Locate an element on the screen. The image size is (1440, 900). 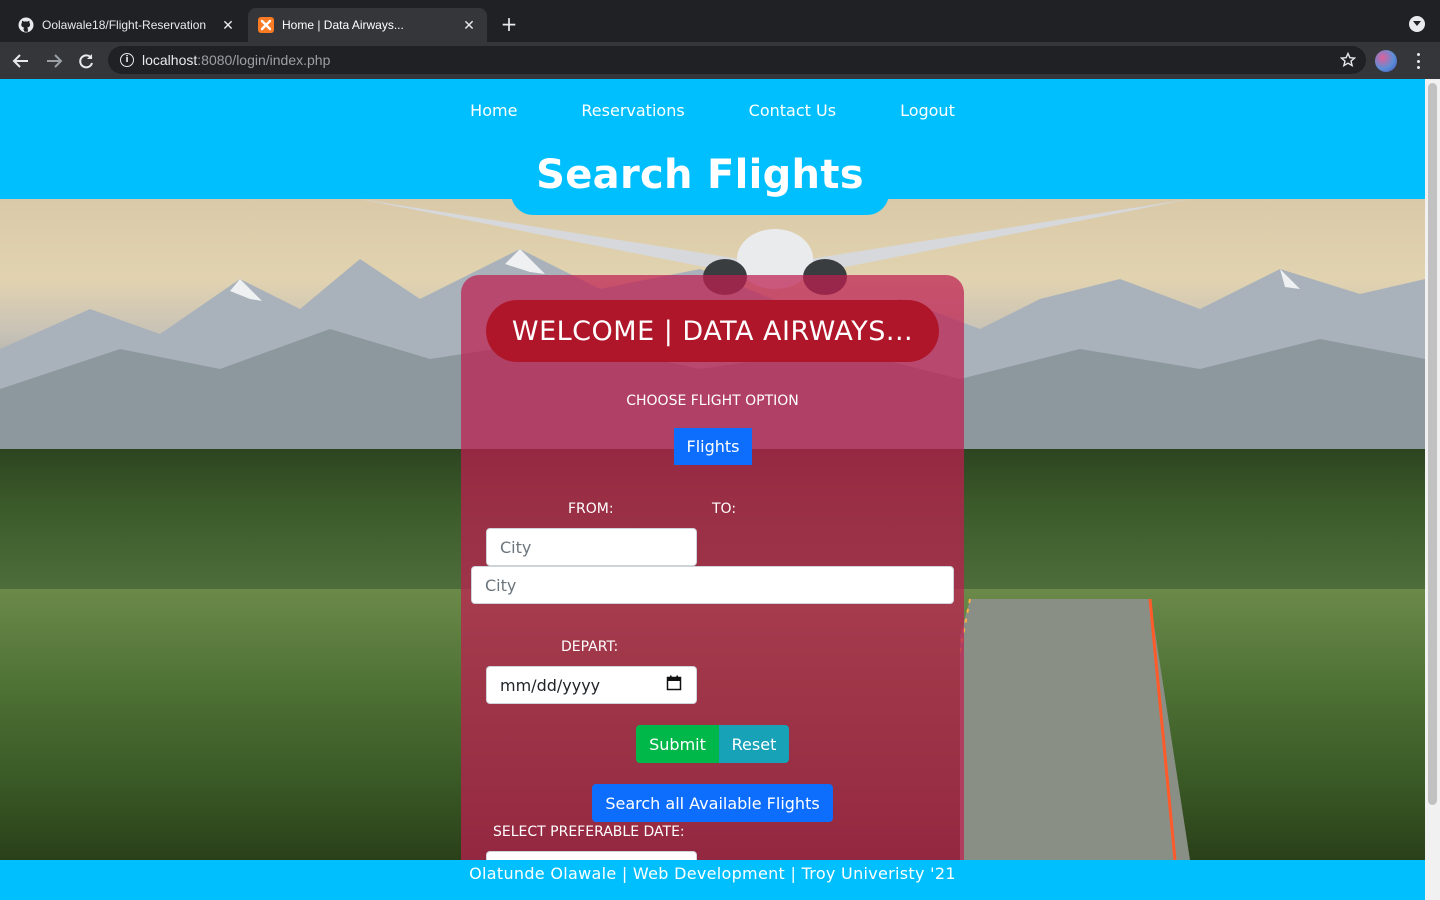
from-city-input: City is located at coordinates (591, 547).